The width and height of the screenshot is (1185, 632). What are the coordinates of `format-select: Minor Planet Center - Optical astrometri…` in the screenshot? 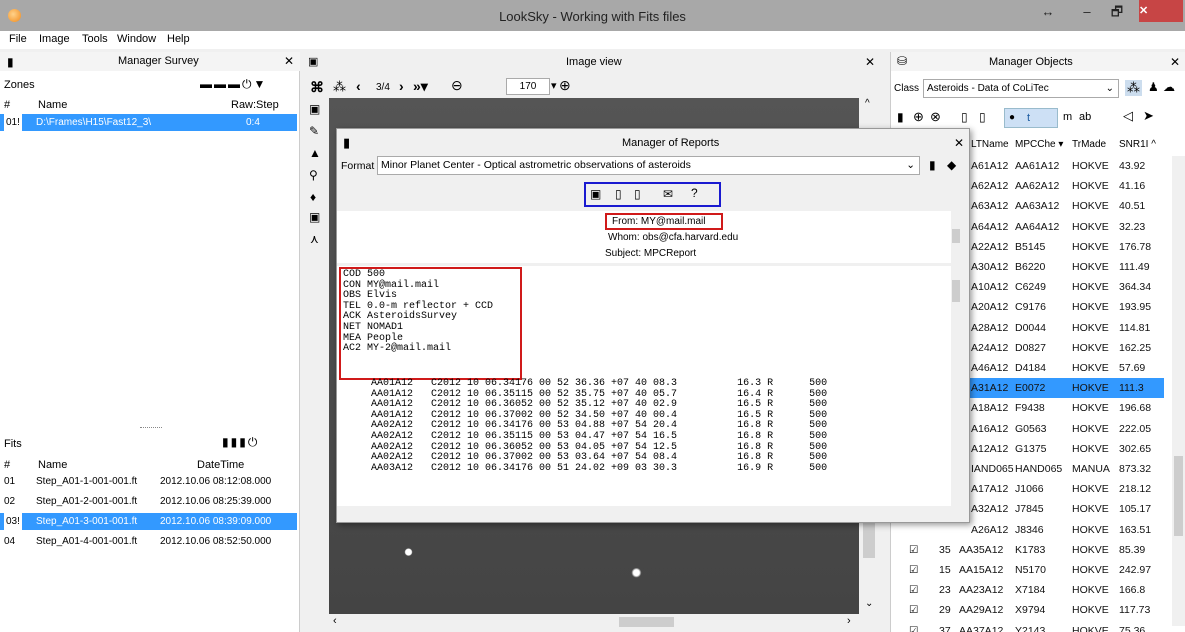 It's located at (648, 165).